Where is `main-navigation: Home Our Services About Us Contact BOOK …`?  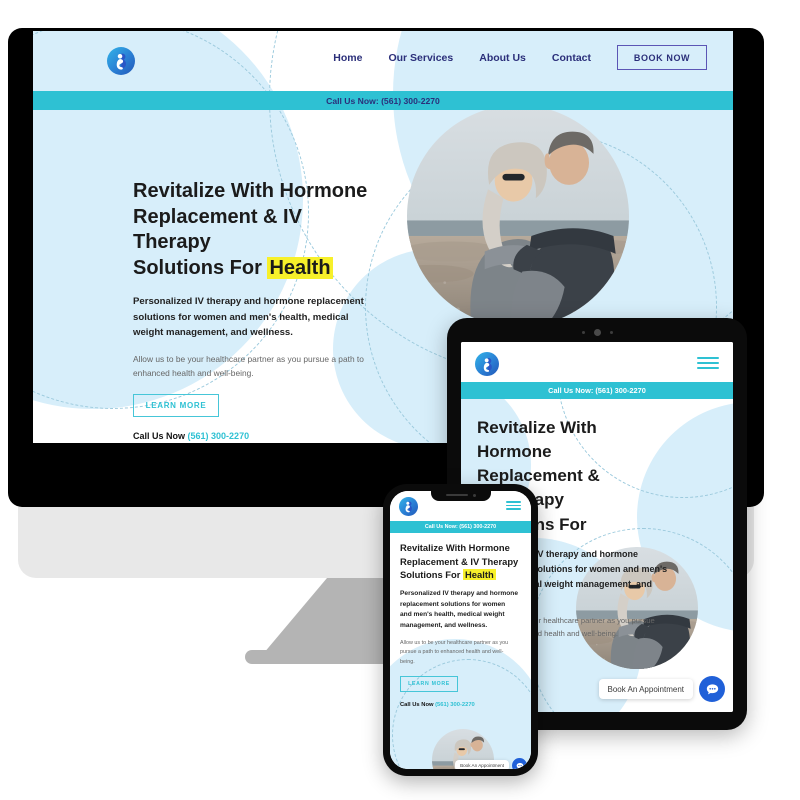
main-navigation: Home Our Services About Us Contact BOOK … is located at coordinates (520, 57).